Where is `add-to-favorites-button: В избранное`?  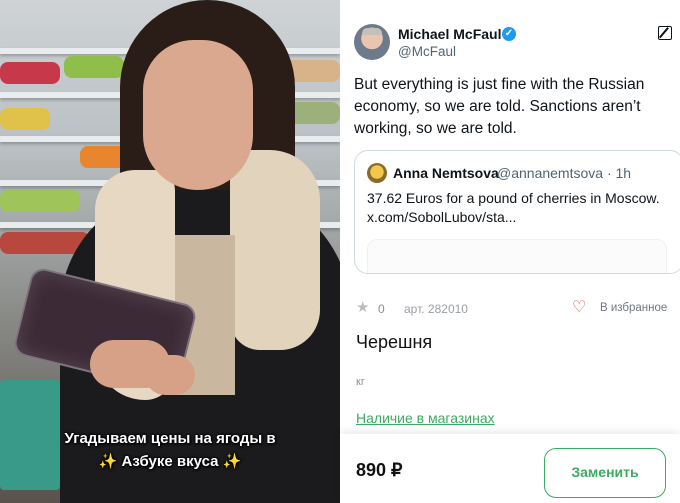 add-to-favorites-button: В избранное is located at coordinates (633, 308).